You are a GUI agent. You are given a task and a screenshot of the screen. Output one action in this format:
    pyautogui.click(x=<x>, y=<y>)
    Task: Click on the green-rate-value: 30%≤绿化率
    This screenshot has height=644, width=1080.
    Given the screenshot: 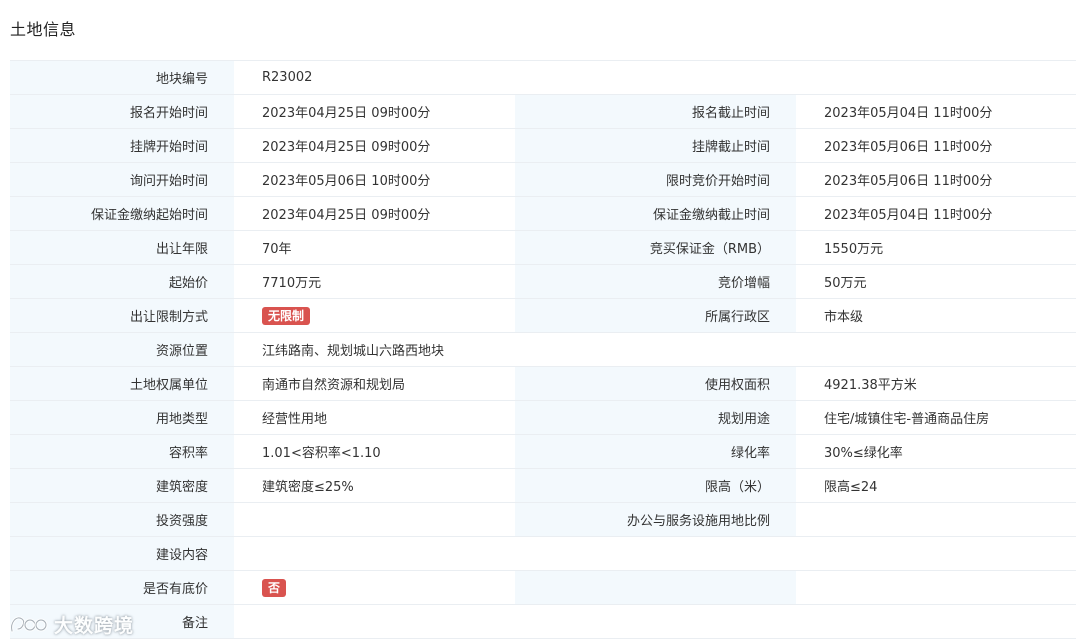 What is the action you would take?
    pyautogui.click(x=936, y=451)
    